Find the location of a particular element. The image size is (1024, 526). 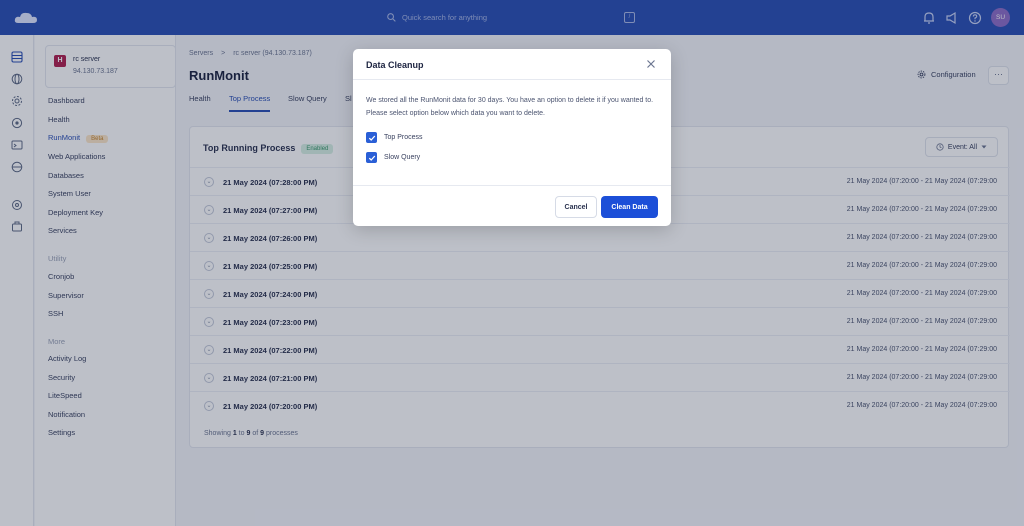

dialog-title: Data Cleanup is located at coordinates (395, 65).